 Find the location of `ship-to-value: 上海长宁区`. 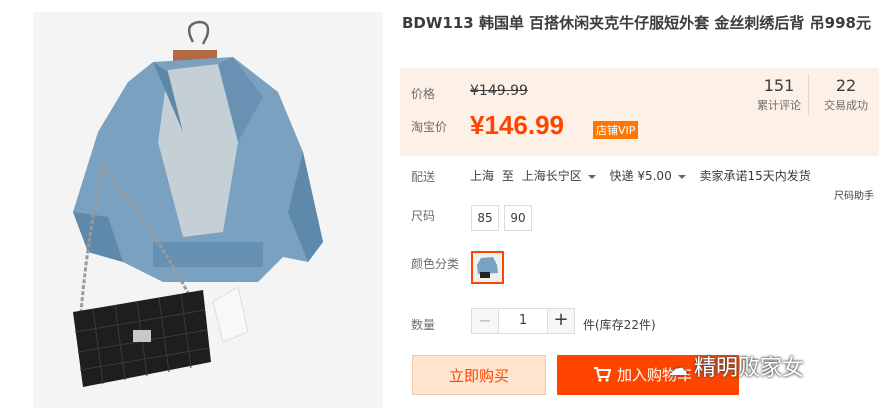

ship-to-value: 上海长宁区 is located at coordinates (551, 176).